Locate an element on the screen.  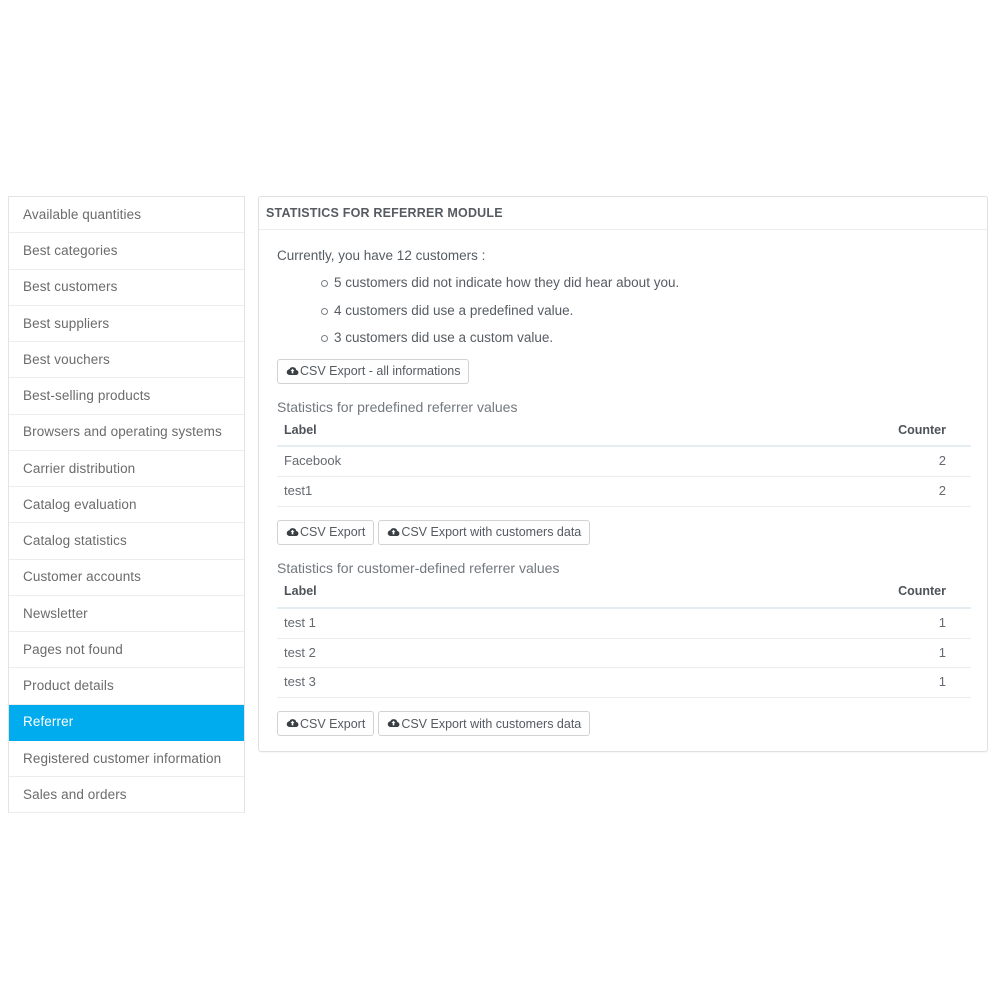
table-row: test 3 1 is located at coordinates (624, 683).